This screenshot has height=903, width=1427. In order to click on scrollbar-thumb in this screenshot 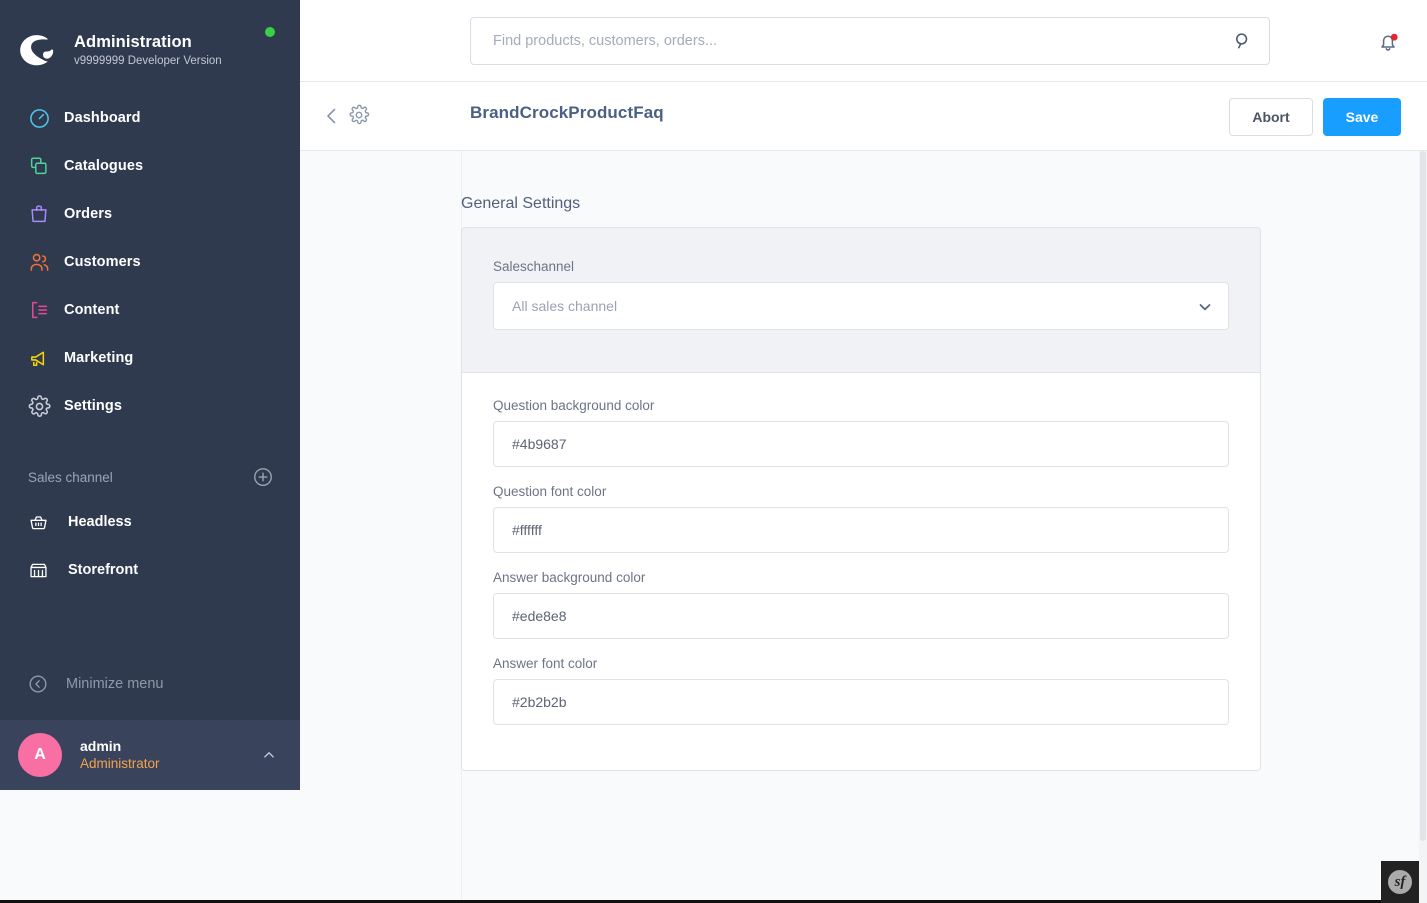, I will do `click(1423, 496)`.